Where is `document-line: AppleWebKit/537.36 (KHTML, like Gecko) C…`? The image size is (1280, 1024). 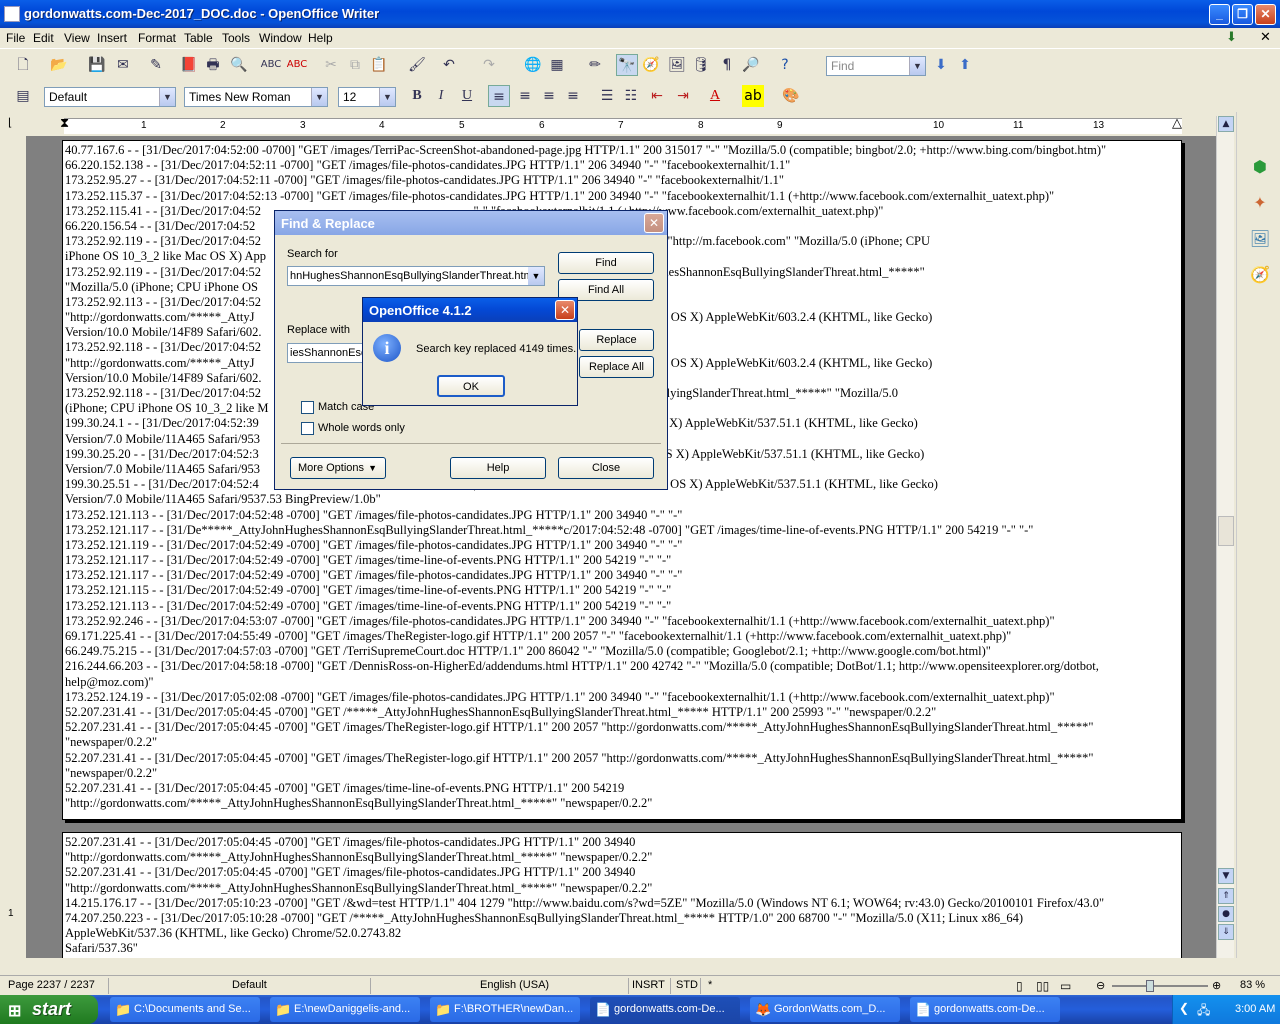 document-line: AppleWebKit/537.36 (KHTML, like Gecko) C… is located at coordinates (622, 933).